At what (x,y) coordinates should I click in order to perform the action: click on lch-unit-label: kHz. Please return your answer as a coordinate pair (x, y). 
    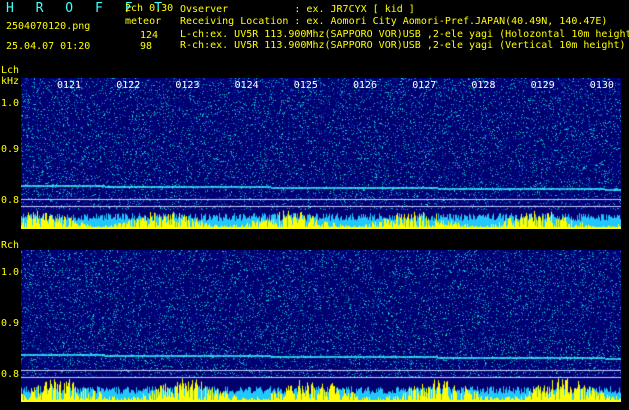
    Looking at the image, I should click on (10, 81).